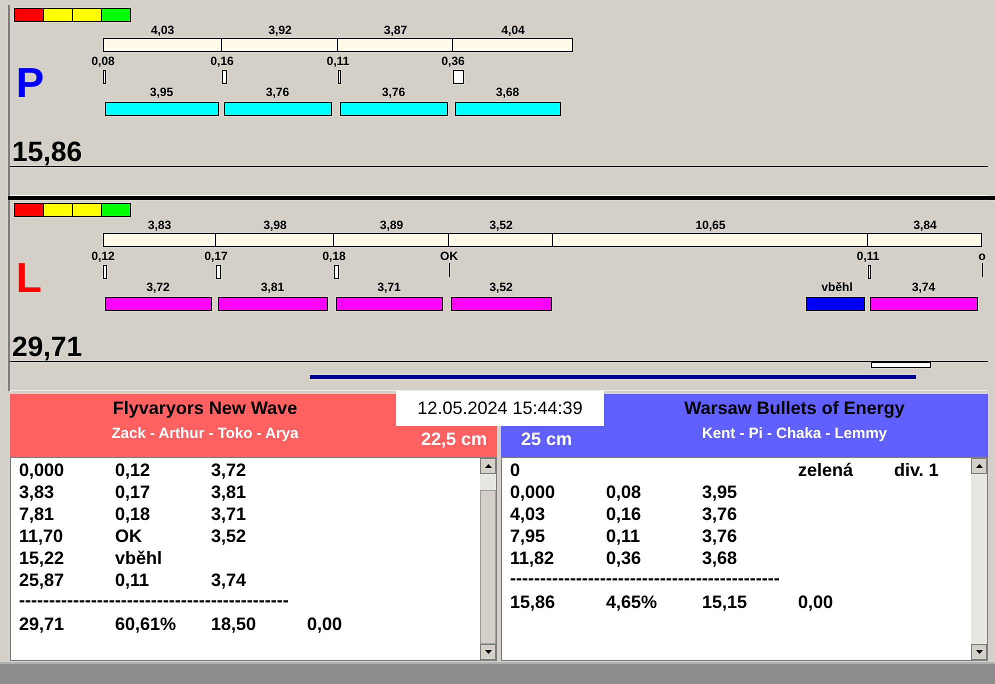 The height and width of the screenshot is (684, 995). I want to click on jump-height: 22,5 cm, so click(453, 439).